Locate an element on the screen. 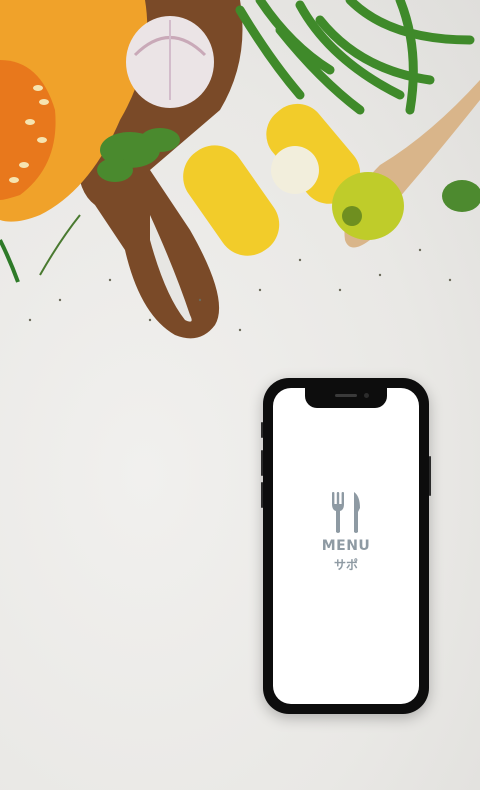 This screenshot has width=480, height=790. splash-screen: MENU サポ is located at coordinates (346, 546).